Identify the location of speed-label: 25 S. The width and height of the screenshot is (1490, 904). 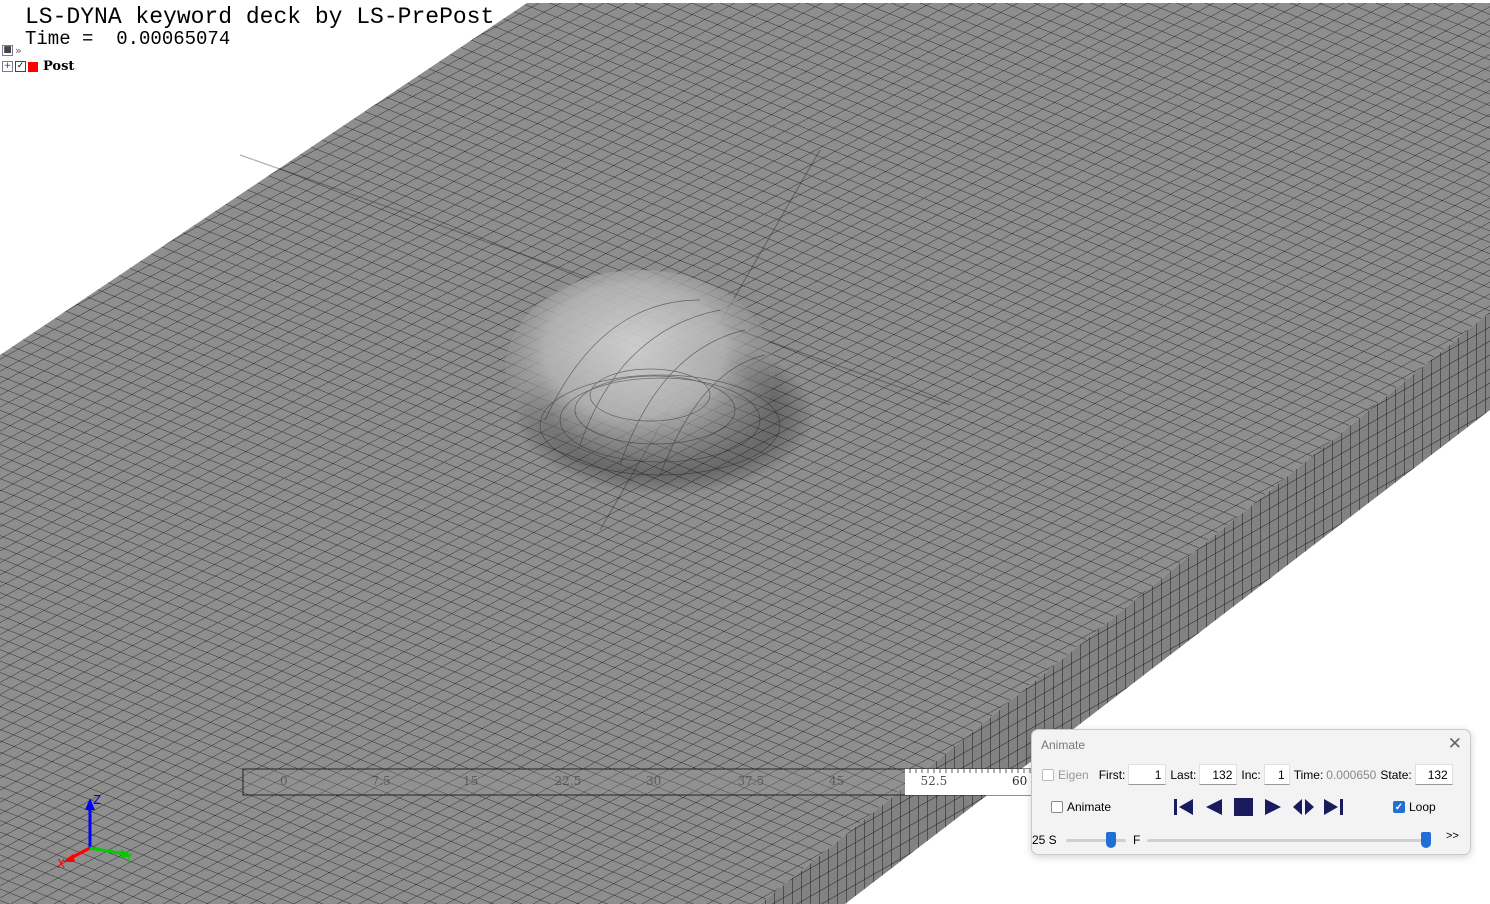
(1044, 840).